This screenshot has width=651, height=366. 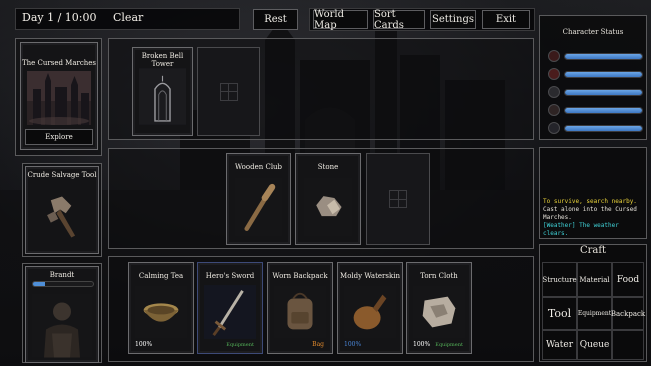 I want to click on log-line: [Weather] The weather clears., so click(x=581, y=229).